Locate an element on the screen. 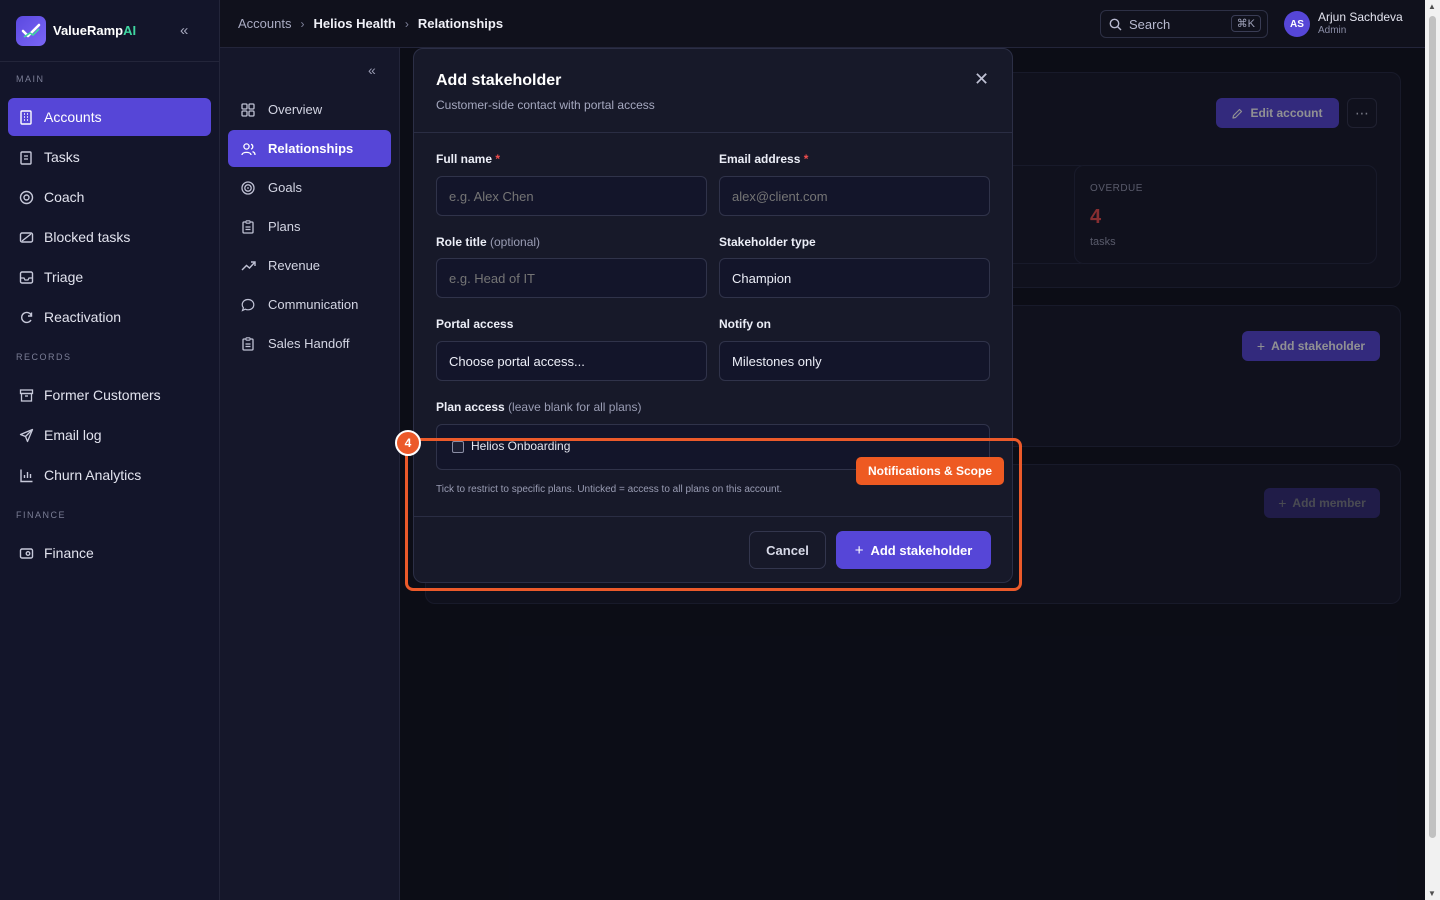 The height and width of the screenshot is (900, 1440). send-icon is located at coordinates (26, 435).